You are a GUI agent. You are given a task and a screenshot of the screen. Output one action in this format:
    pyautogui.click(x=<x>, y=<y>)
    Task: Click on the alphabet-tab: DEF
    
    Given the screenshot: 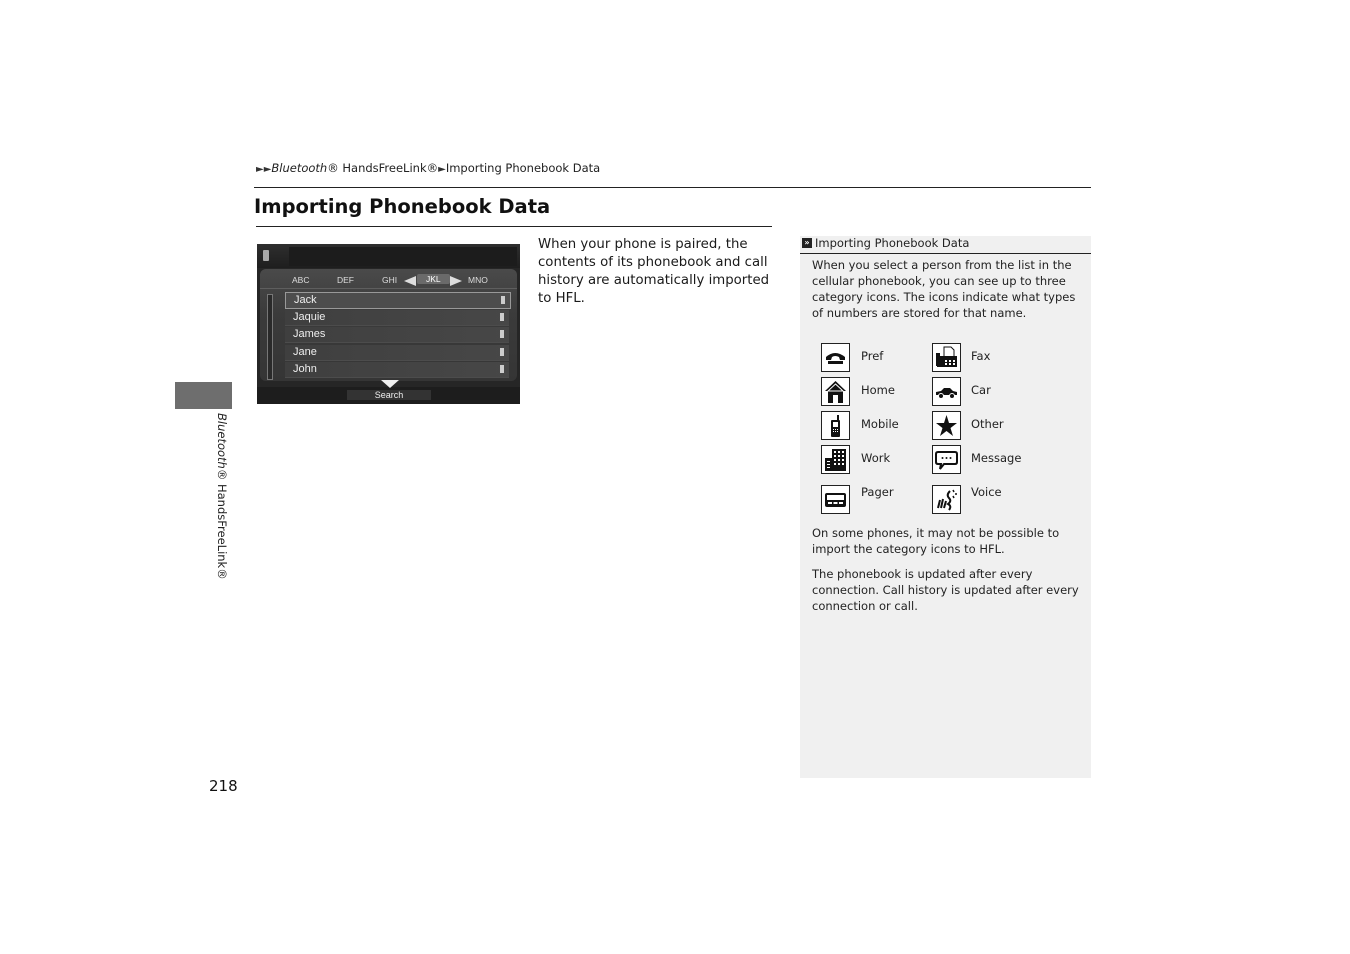 What is the action you would take?
    pyautogui.click(x=345, y=280)
    